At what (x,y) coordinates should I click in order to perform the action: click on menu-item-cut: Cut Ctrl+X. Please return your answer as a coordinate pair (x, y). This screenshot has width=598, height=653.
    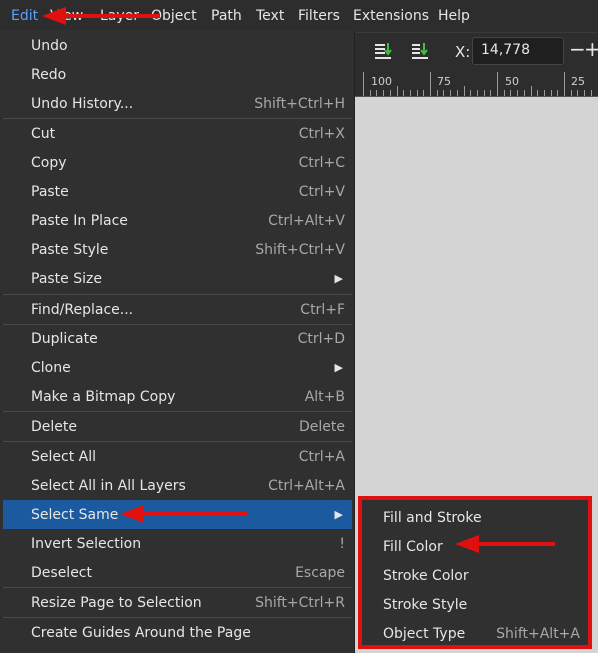
    Looking at the image, I should click on (177, 133).